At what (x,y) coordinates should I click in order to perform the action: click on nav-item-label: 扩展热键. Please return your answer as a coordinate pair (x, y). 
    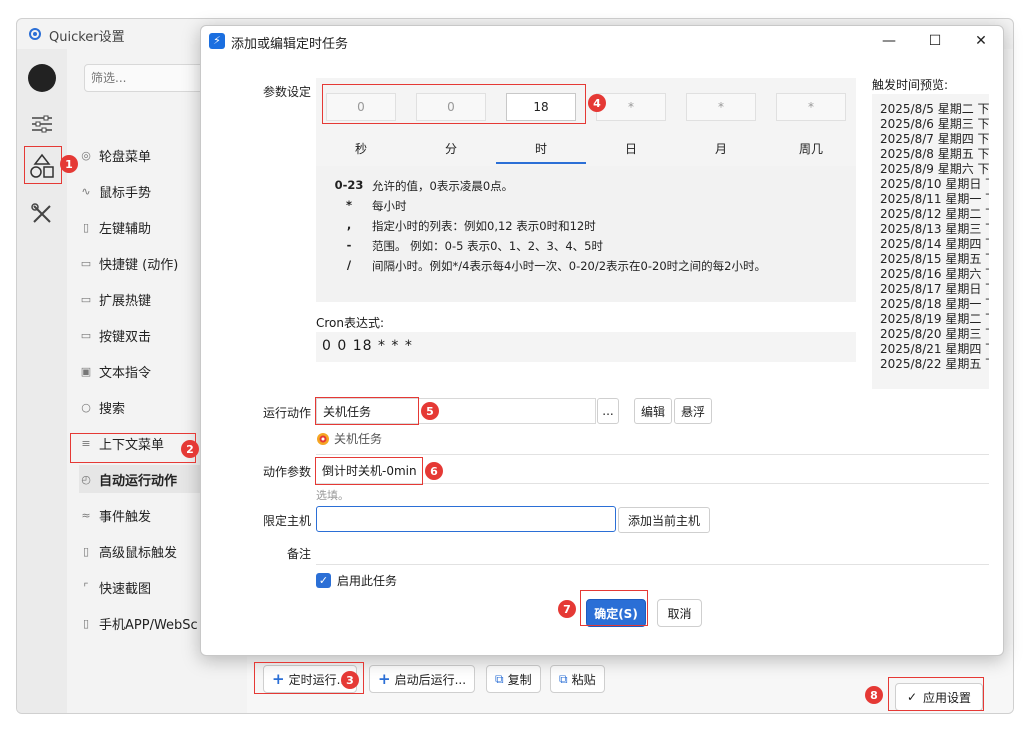
    Looking at the image, I should click on (125, 301).